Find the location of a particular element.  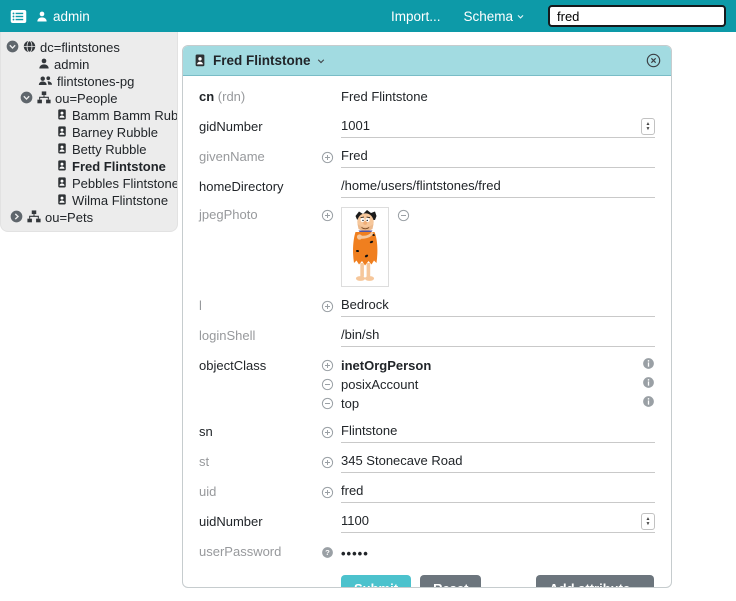

attribute-label-uidnumber: uidNumber is located at coordinates (231, 521).